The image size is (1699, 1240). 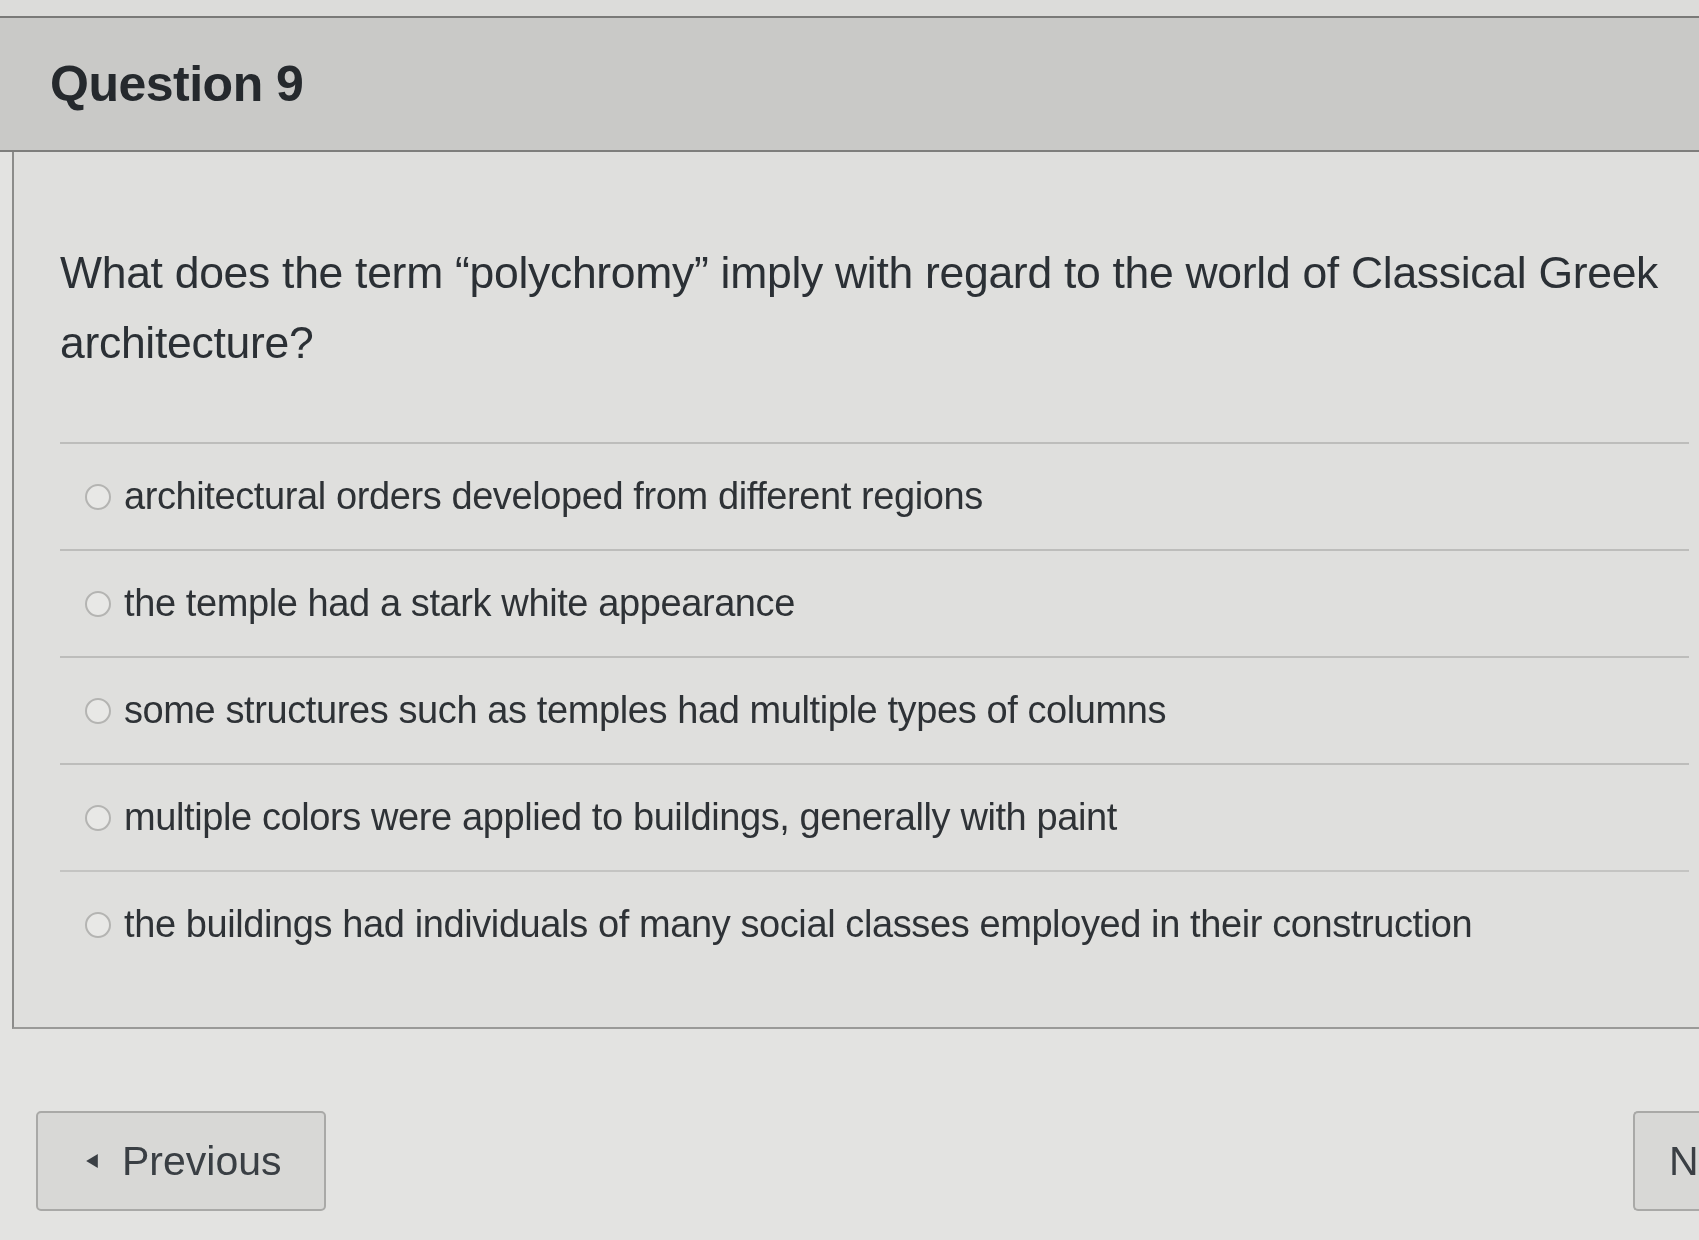 I want to click on previous-button: Previous, so click(x=181, y=1161).